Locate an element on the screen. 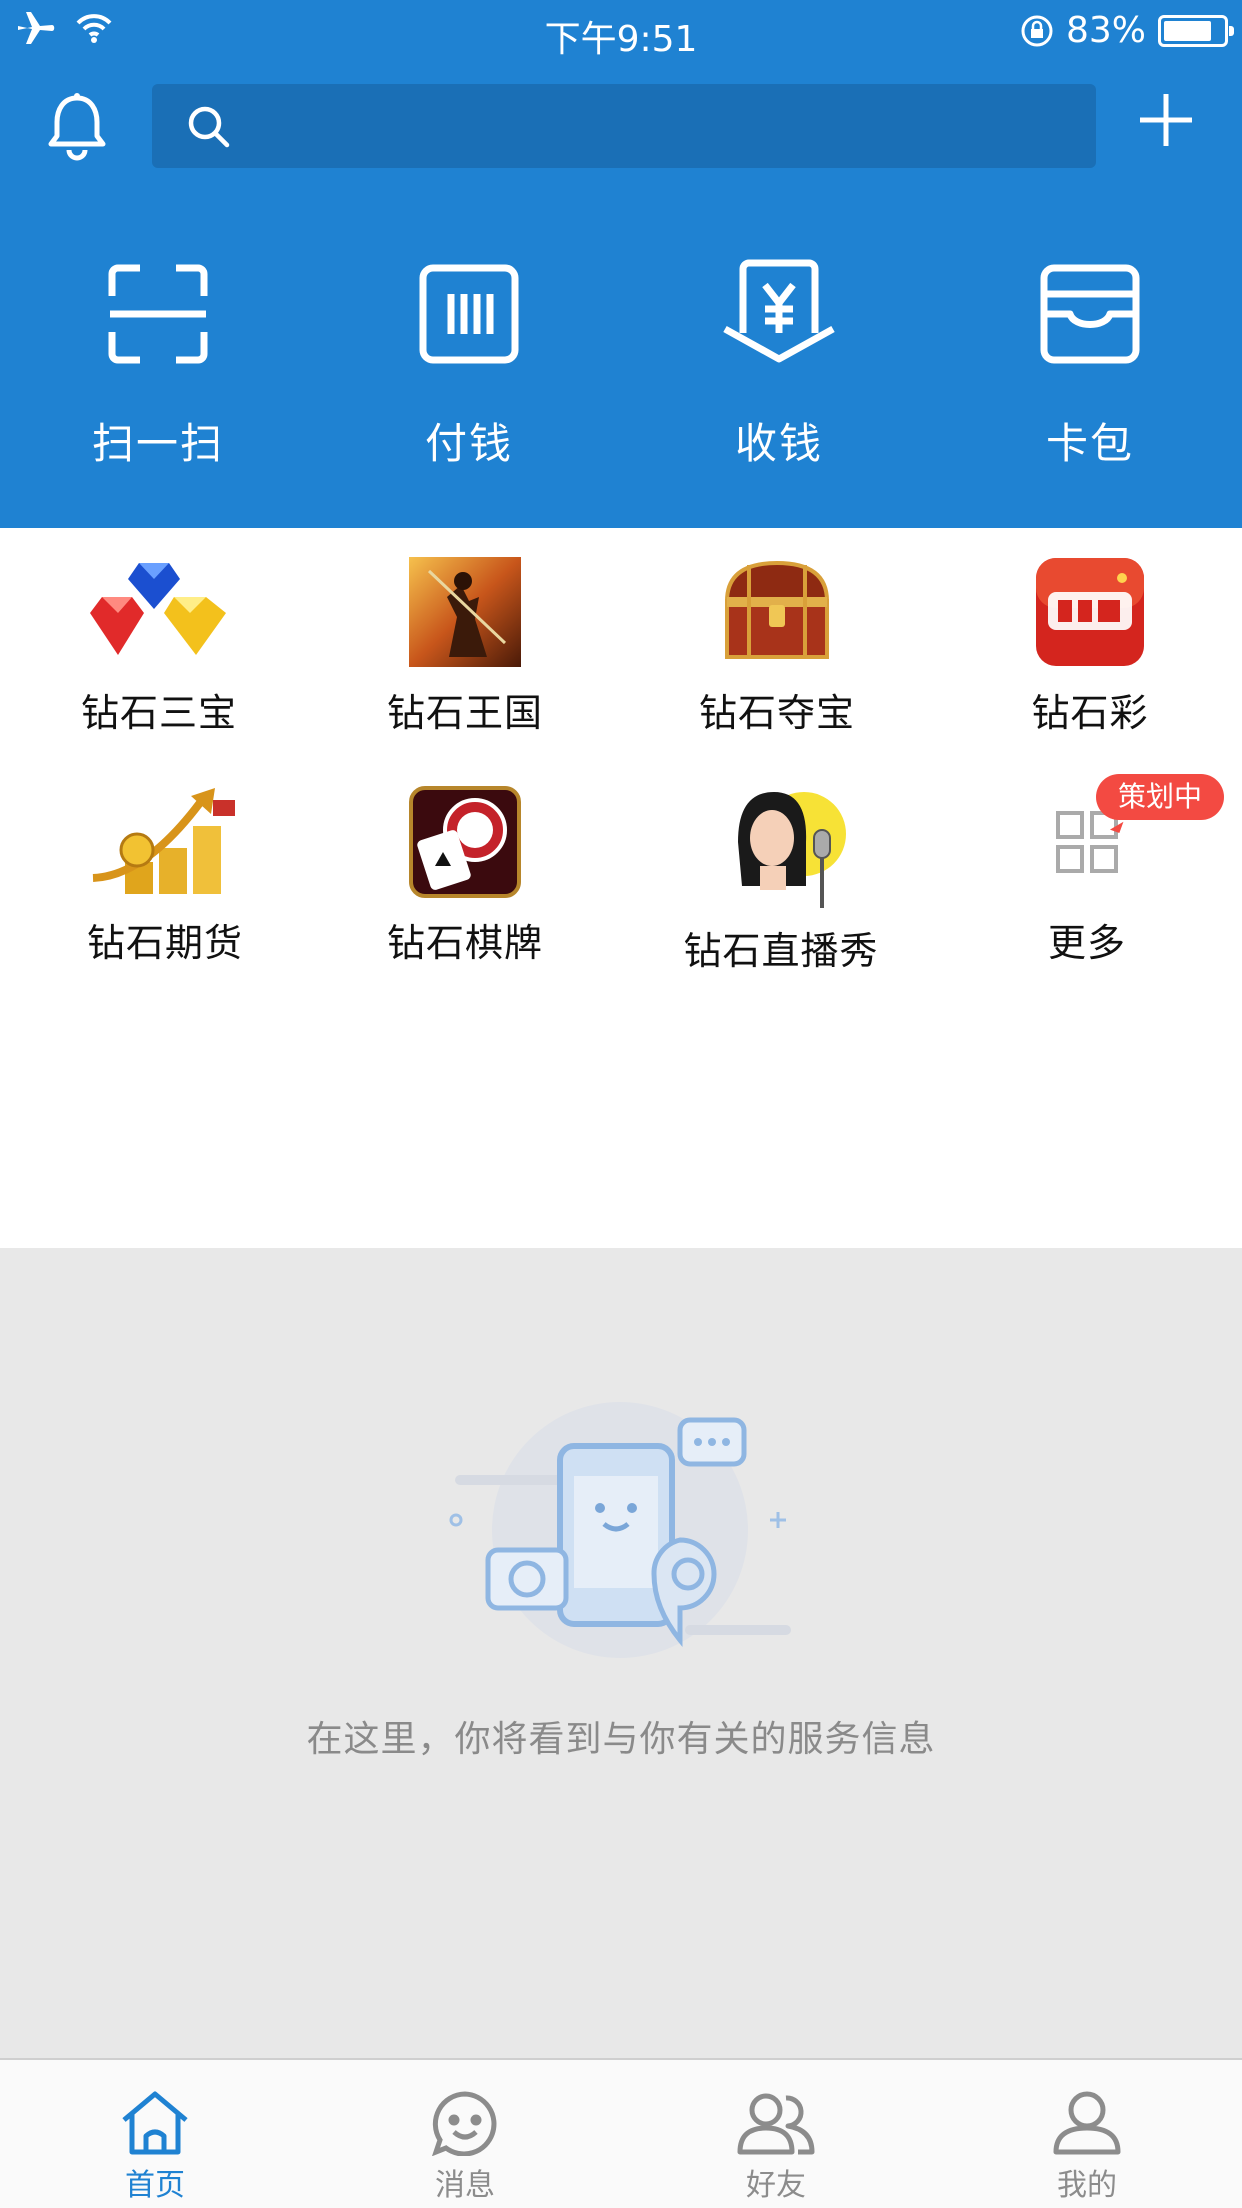 This screenshot has height=2208, width=1242. app-label: 钻石期货 is located at coordinates (164, 943).